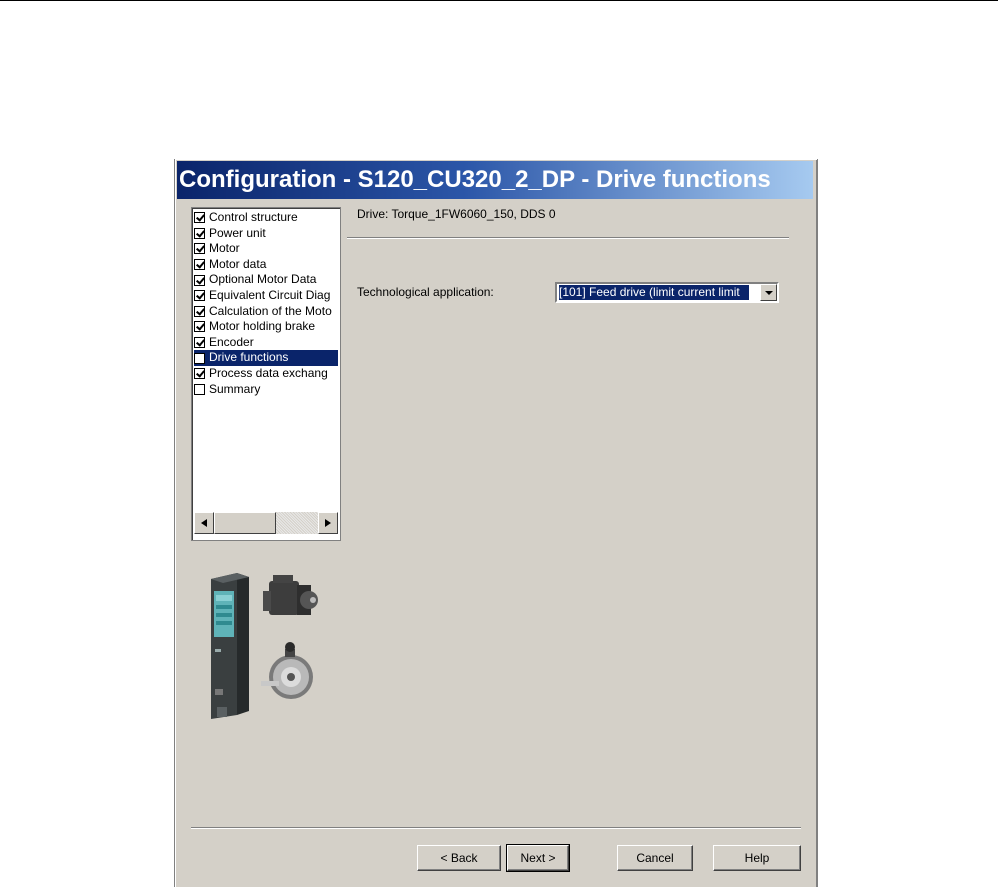 Image resolution: width=998 pixels, height=887 pixels. I want to click on tree-item-label: Summary, so click(235, 388).